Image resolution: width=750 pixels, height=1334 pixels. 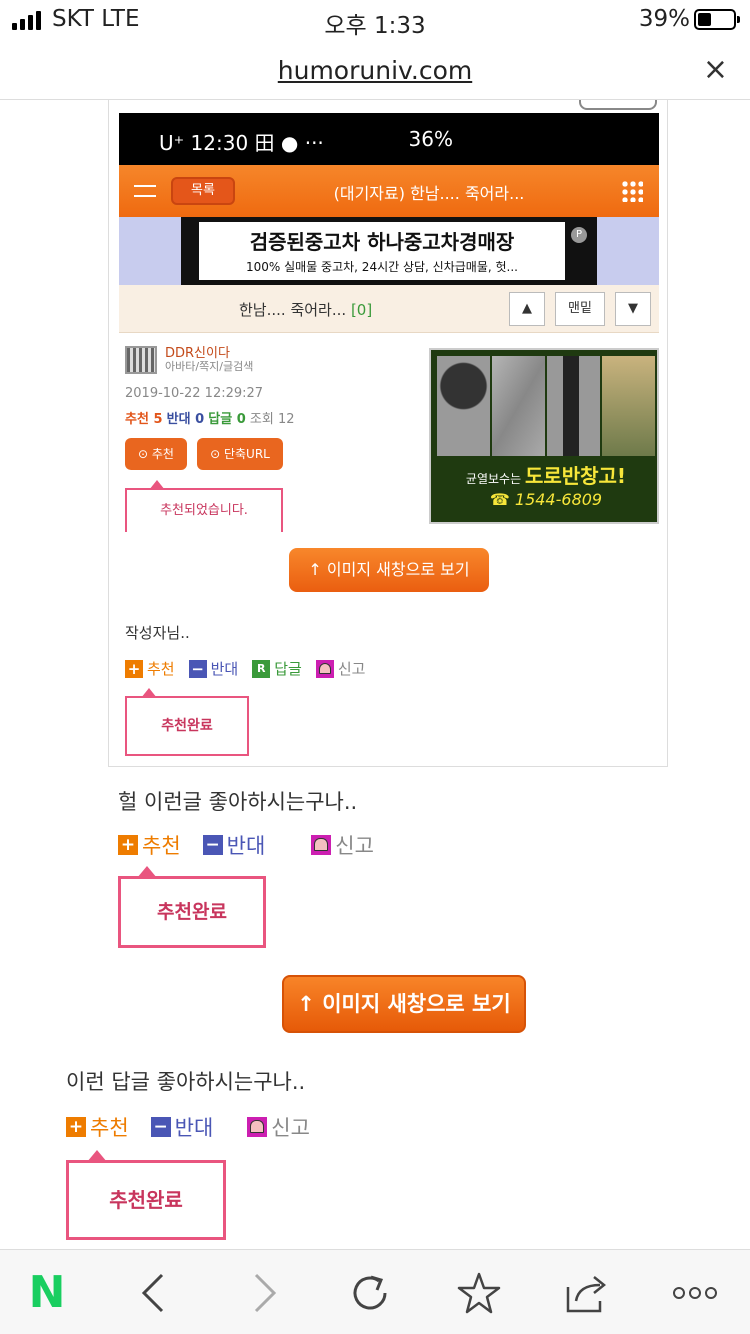 What do you see at coordinates (141, 360) in the screenshot?
I see `avatar-icon` at bounding box center [141, 360].